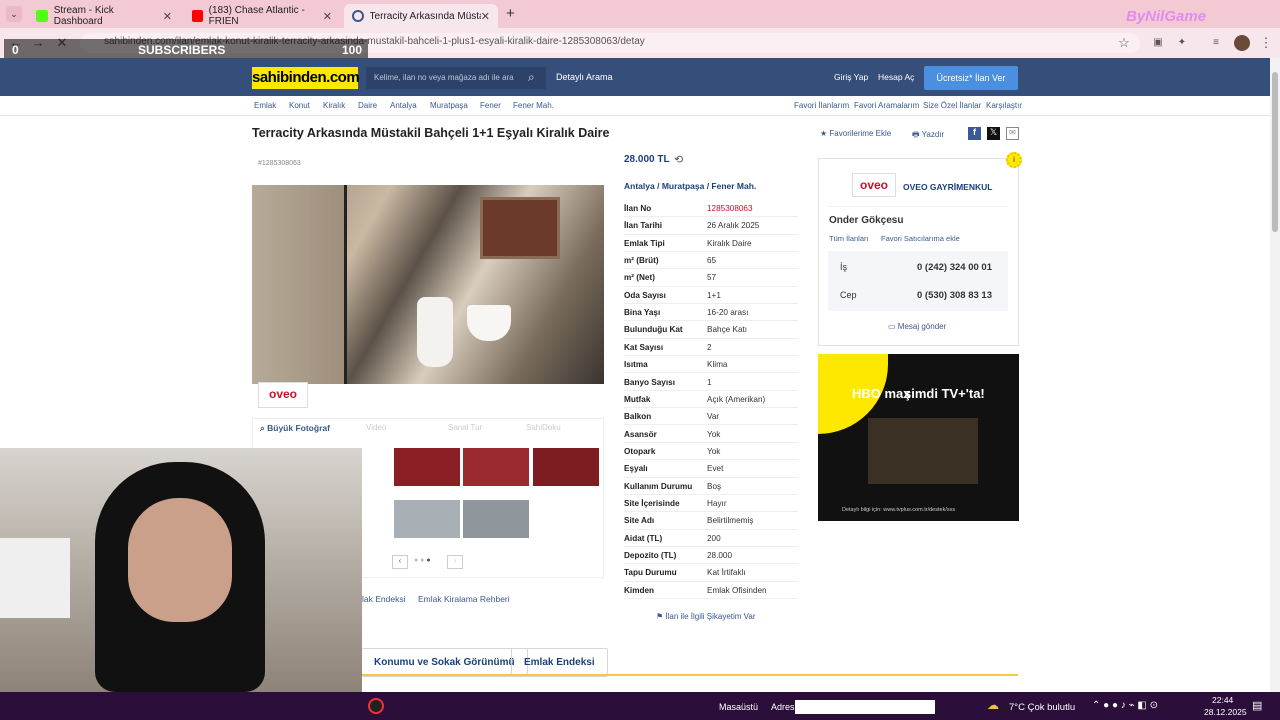  What do you see at coordinates (1182, 43) in the screenshot?
I see `puzzle-icon: ✦` at bounding box center [1182, 43].